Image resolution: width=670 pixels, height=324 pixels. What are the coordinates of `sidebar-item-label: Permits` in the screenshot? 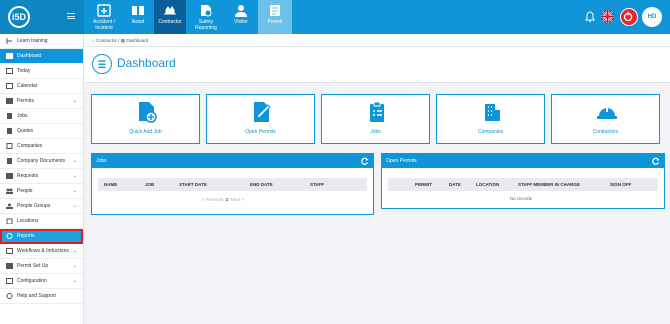 It's located at (25, 101).